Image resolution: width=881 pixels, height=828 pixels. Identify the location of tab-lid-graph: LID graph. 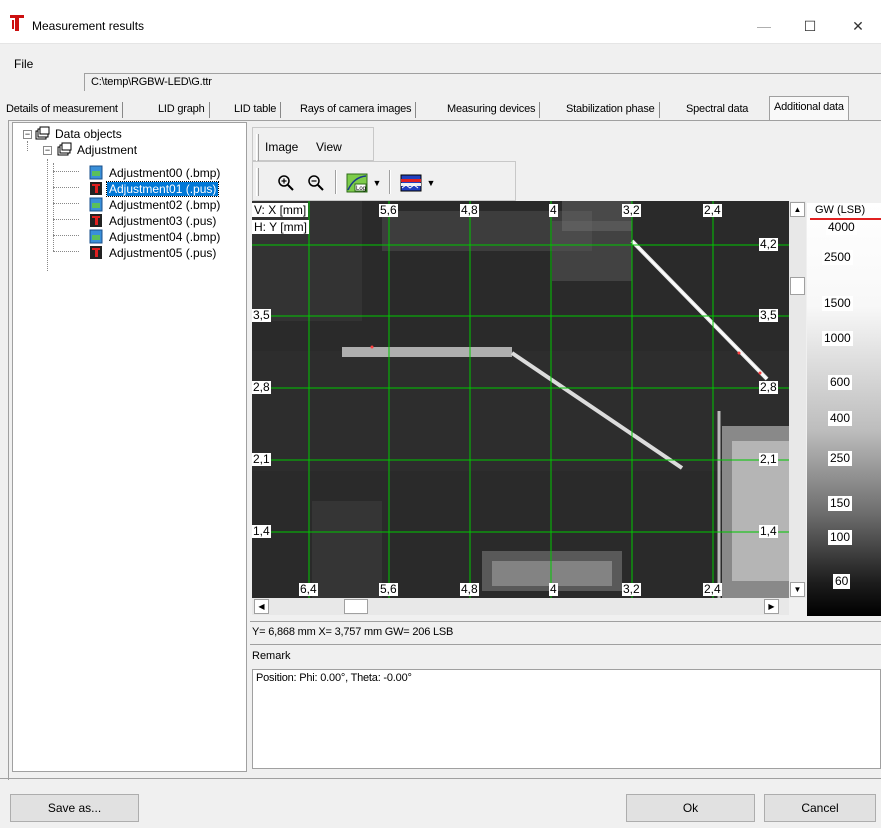
(182, 110).